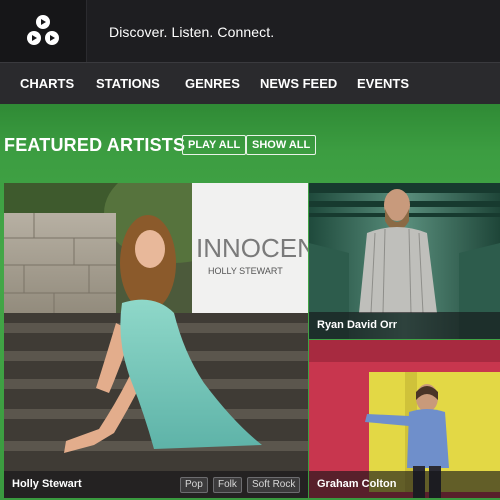 This screenshot has width=500, height=500. What do you see at coordinates (214, 145) in the screenshot?
I see `play-all-button: PLAY ALL` at bounding box center [214, 145].